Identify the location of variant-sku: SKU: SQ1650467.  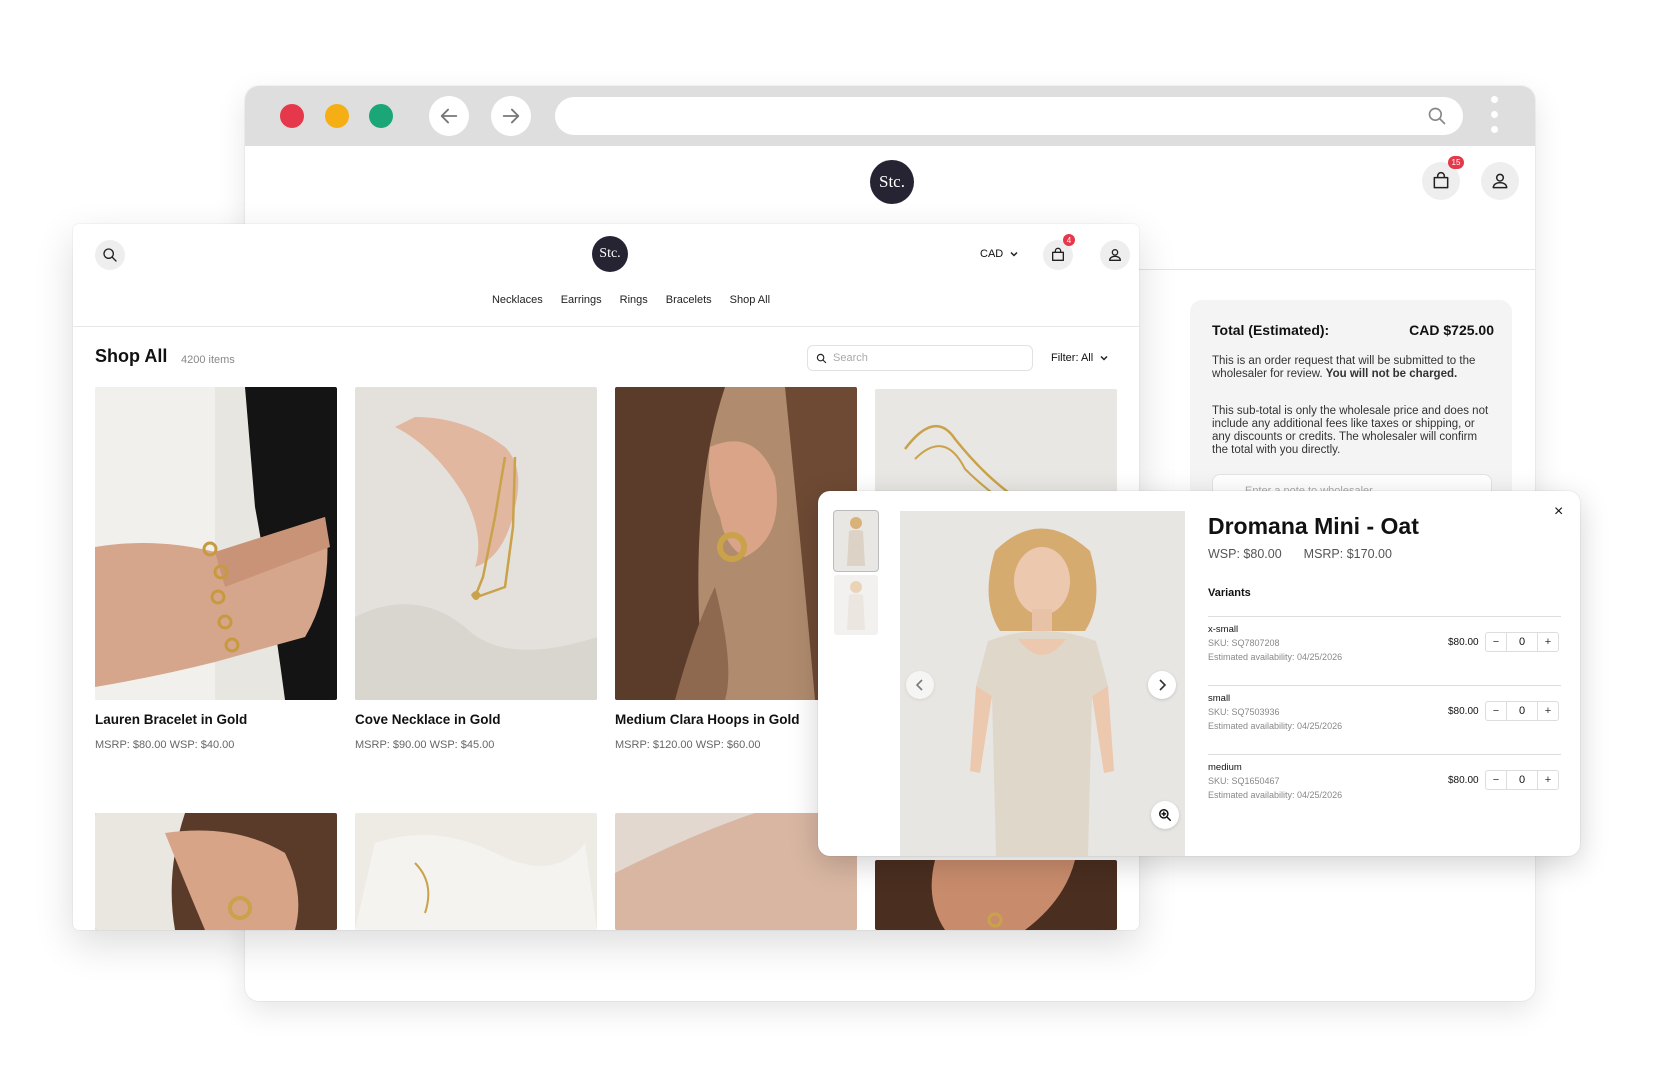
(1244, 781).